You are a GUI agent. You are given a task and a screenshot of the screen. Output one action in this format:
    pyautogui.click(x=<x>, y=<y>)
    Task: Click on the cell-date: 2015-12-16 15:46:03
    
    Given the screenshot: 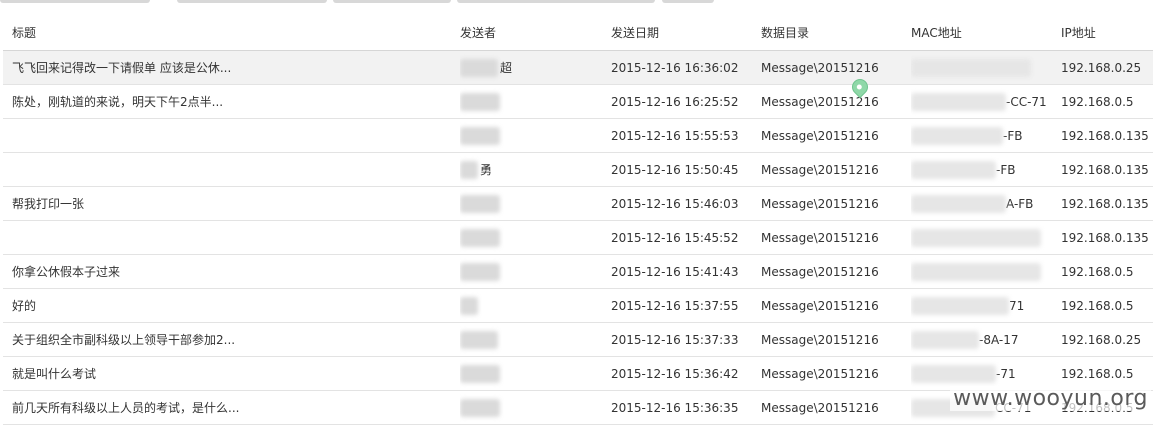 What is the action you would take?
    pyautogui.click(x=675, y=203)
    